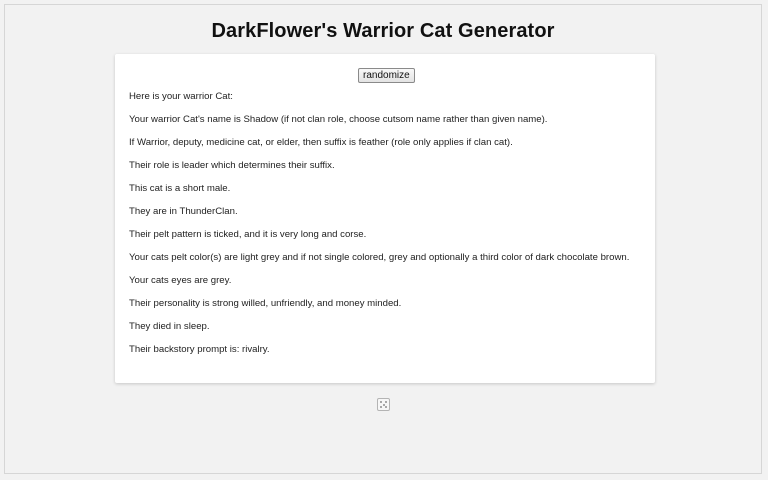  Describe the element at coordinates (383, 31) in the screenshot. I see `page-title: DarkFlower's Warrior Cat Generator` at that location.